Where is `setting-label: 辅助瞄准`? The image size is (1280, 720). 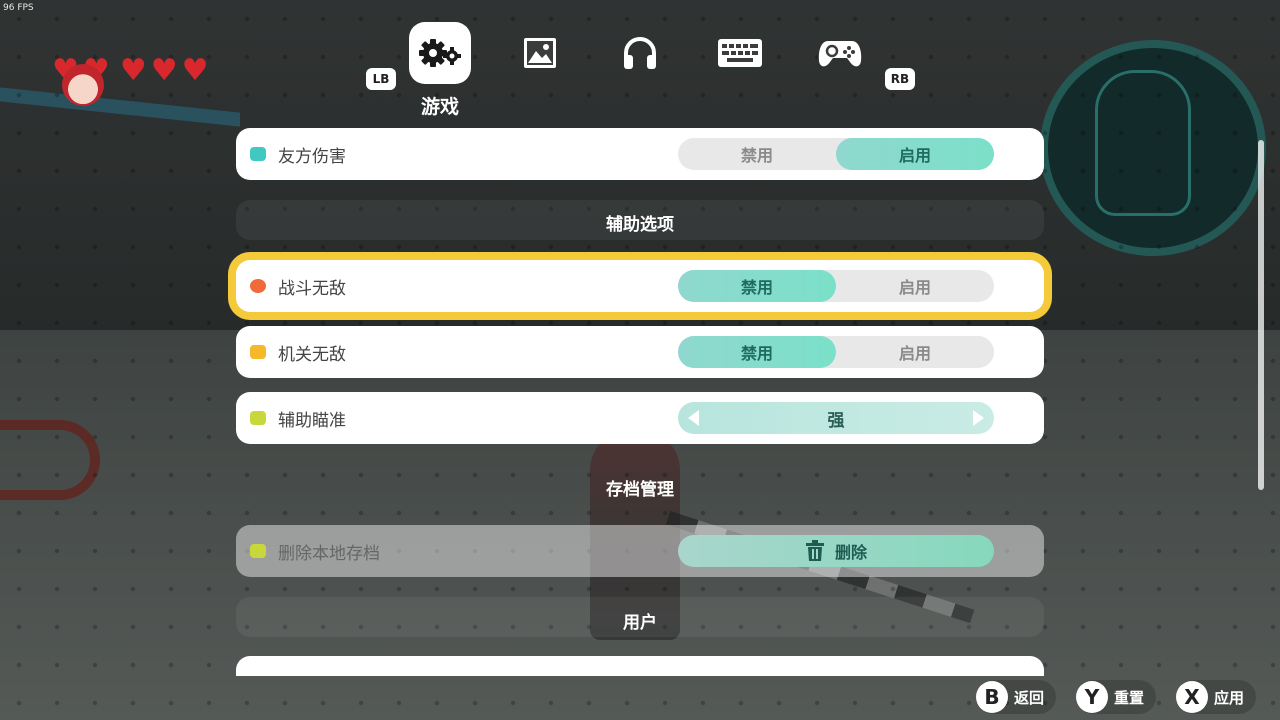
setting-label: 辅助瞄准 is located at coordinates (312, 420).